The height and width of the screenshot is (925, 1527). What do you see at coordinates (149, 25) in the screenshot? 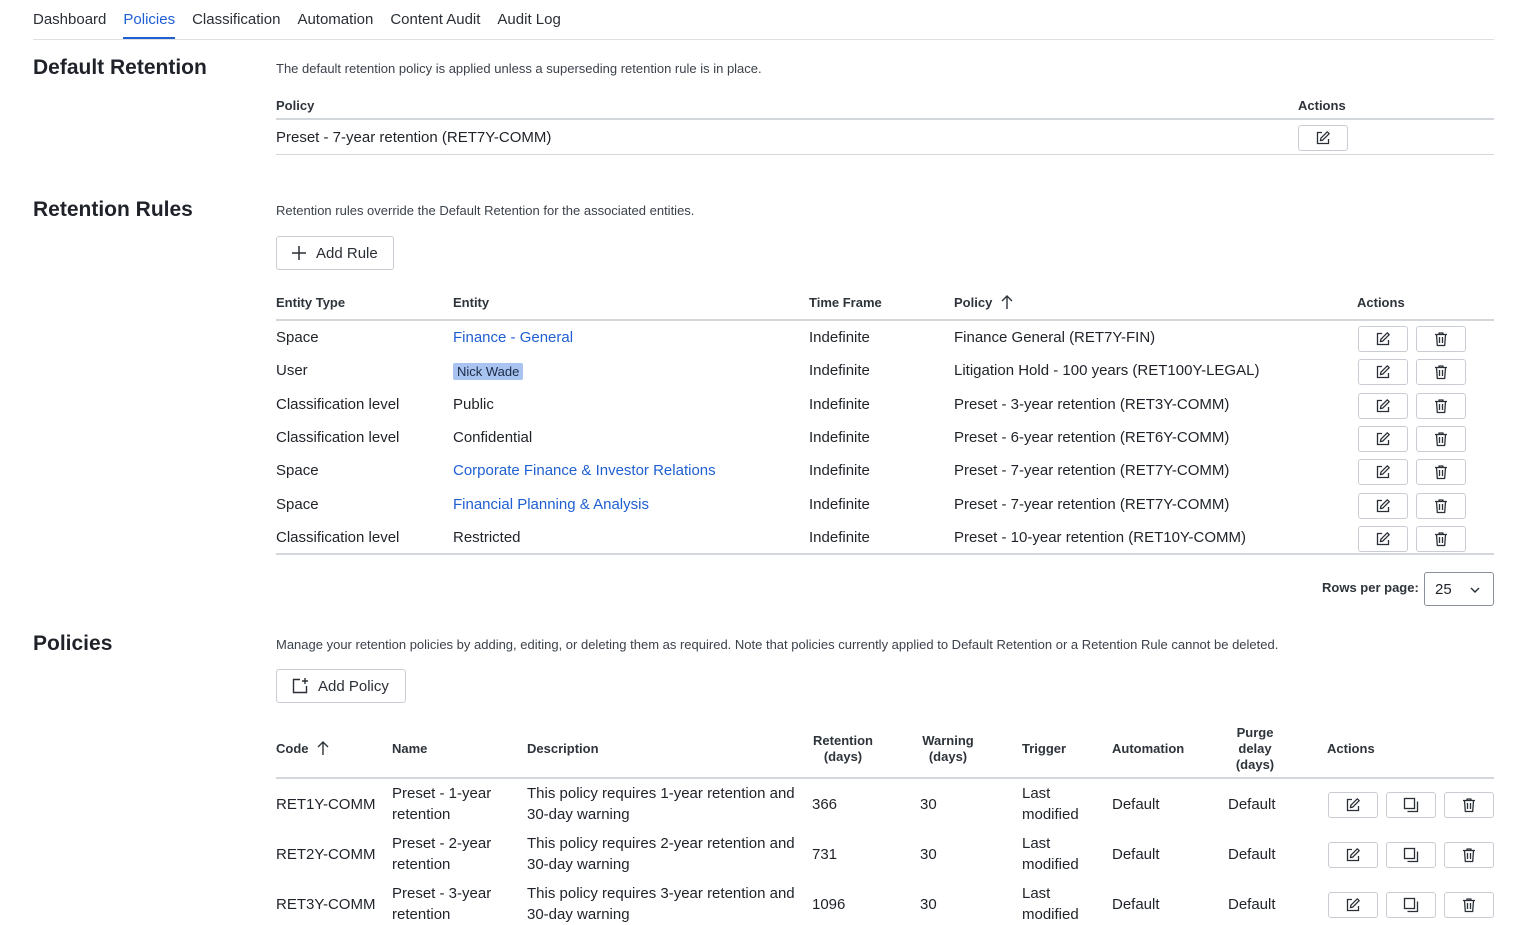
I see `tab-policies: Policies` at bounding box center [149, 25].